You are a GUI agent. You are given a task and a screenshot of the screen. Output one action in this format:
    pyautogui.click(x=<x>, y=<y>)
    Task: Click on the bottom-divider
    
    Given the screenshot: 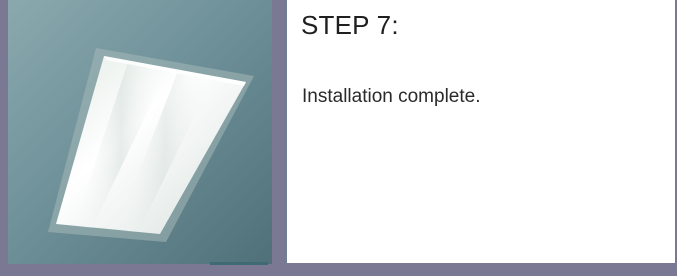 What is the action you would take?
    pyautogui.click(x=338, y=270)
    